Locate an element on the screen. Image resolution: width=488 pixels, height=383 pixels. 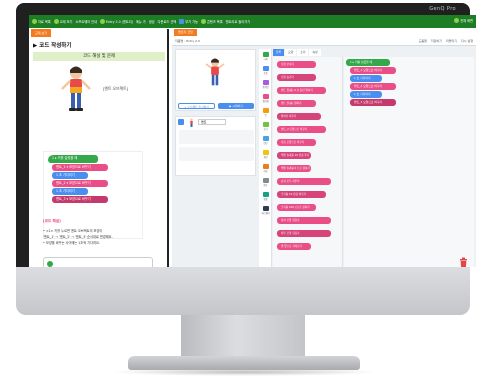
fullscreen-label: 전체 화면 is located at coordinates (466, 21).